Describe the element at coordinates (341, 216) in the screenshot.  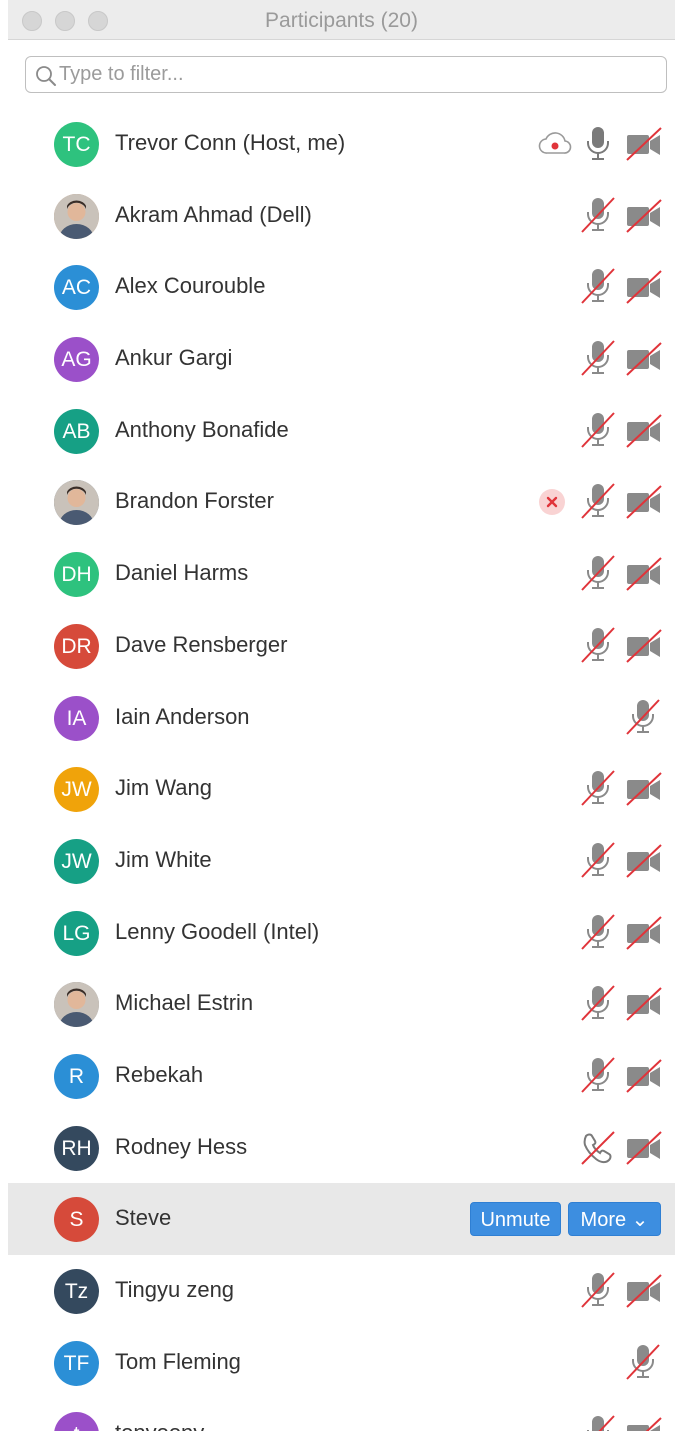
I see `participant-row: Akram Ahmad (Dell)` at that location.